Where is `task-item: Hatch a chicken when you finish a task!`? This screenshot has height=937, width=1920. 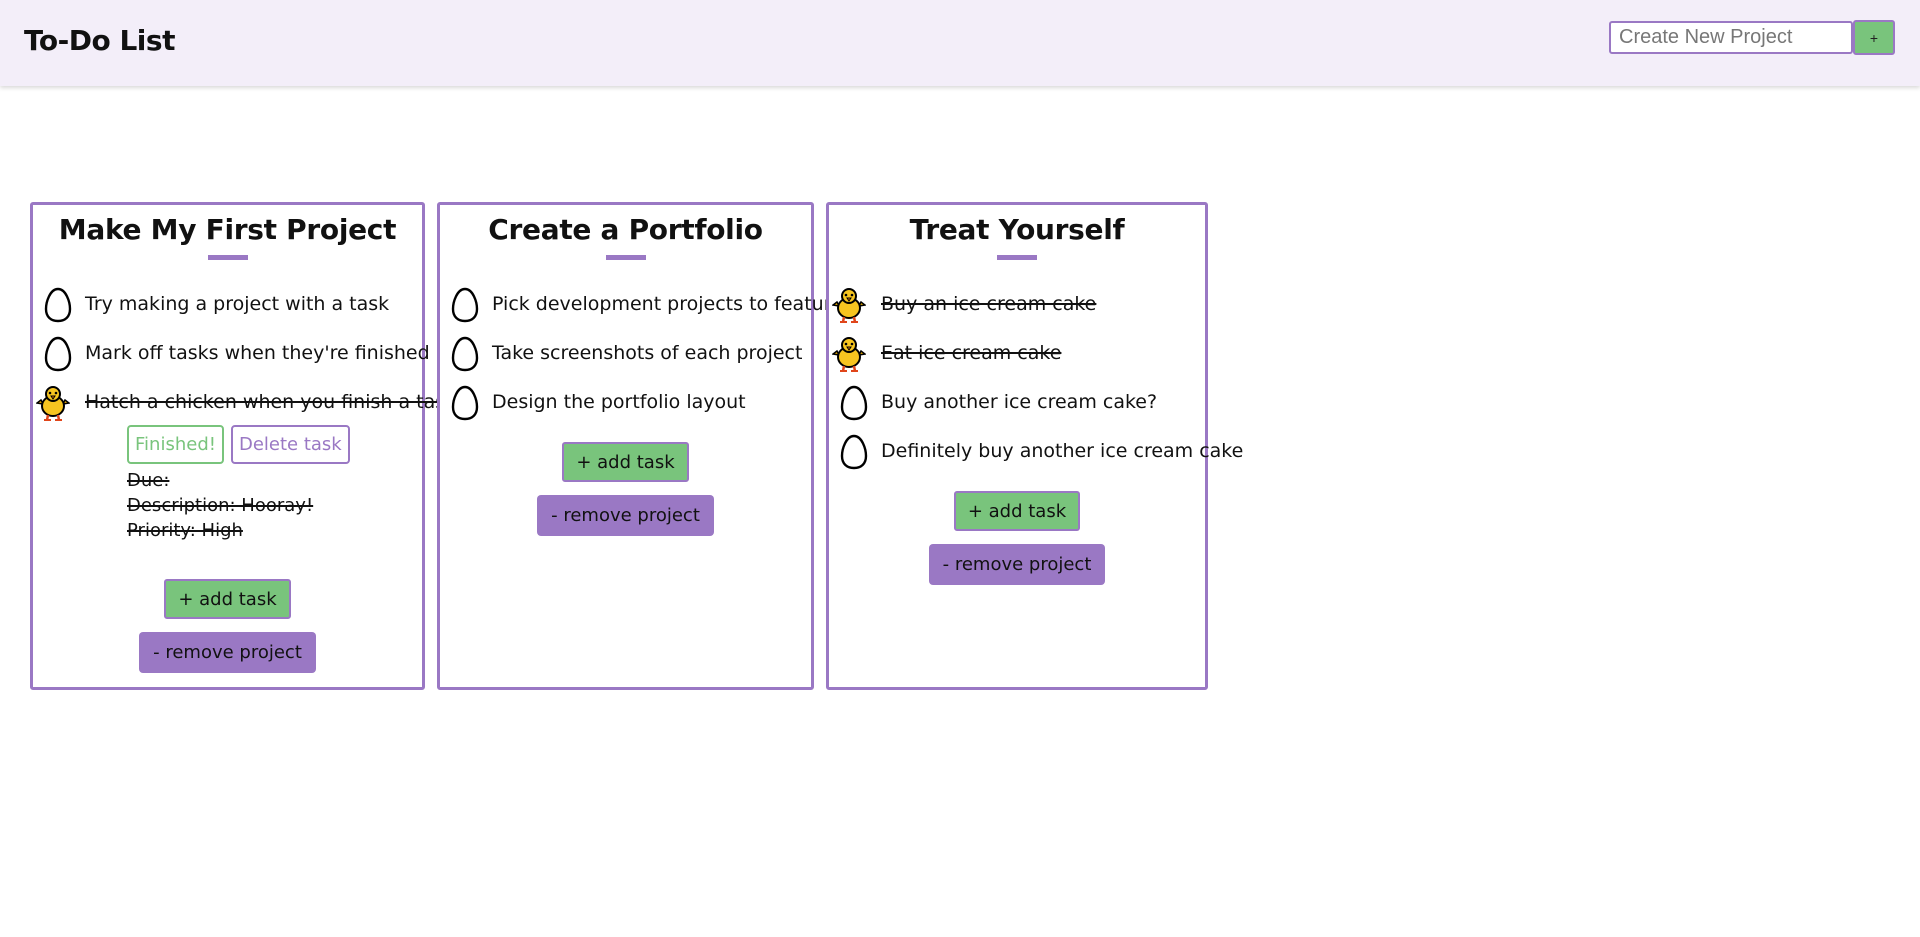
task-item: Hatch a chicken when you finish a task! is located at coordinates (248, 408).